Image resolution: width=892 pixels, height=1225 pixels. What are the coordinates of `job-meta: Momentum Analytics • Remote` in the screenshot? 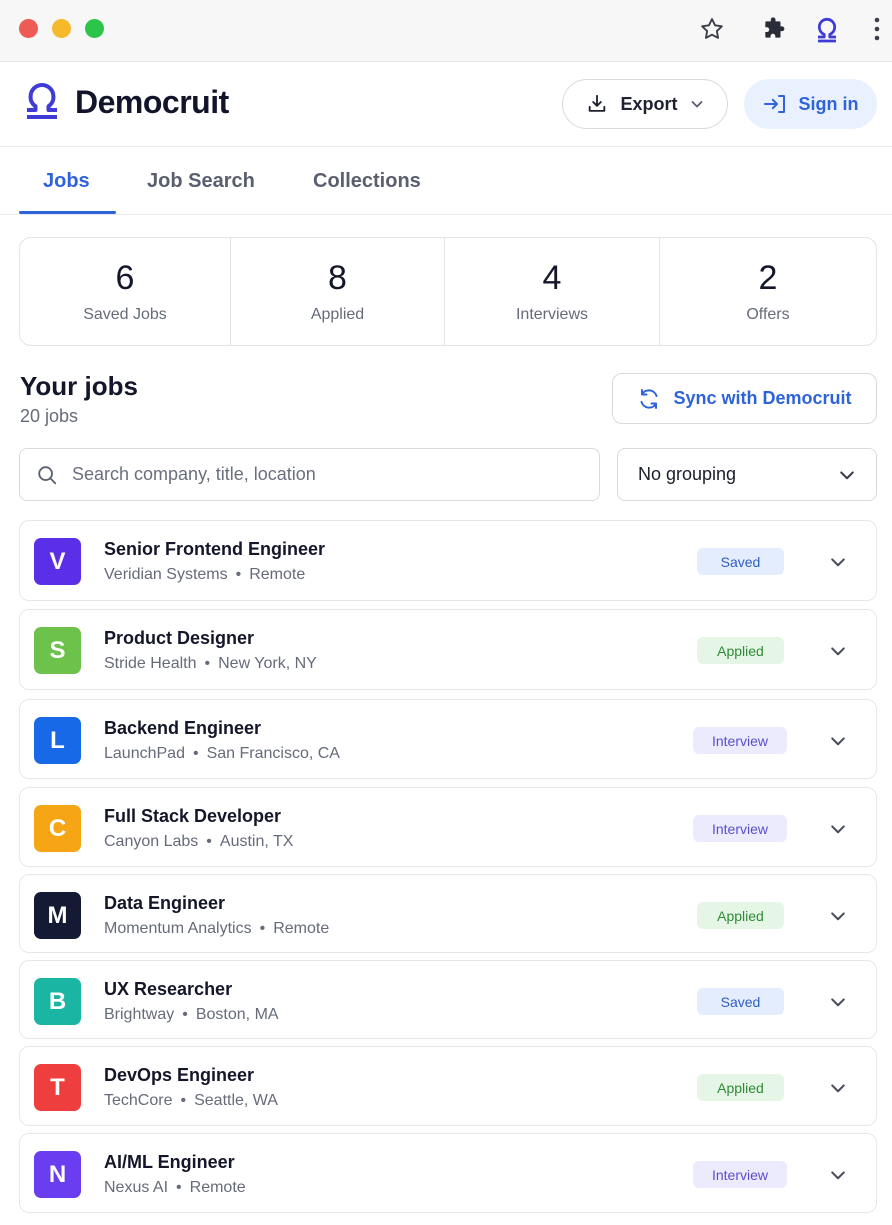 It's located at (216, 929).